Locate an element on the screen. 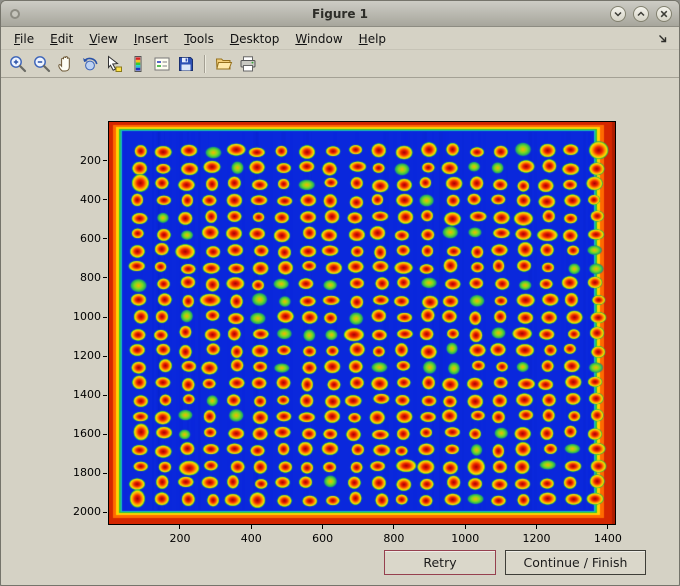 This screenshot has width=680, height=586. y-tick-label: 400 is located at coordinates (90, 199).